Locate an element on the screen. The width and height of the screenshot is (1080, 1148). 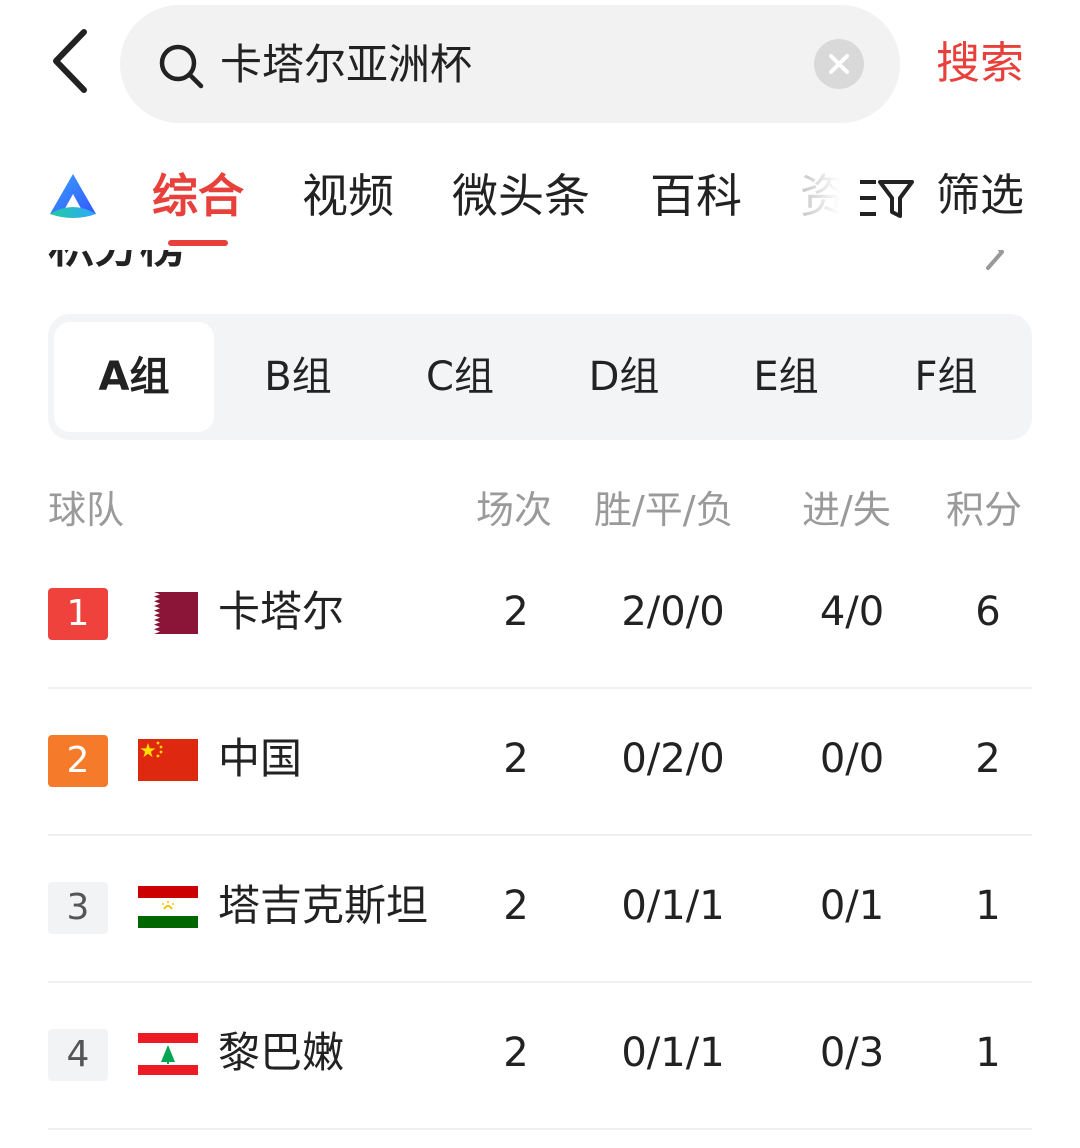
lebanon-flag-icon is located at coordinates (168, 1054).